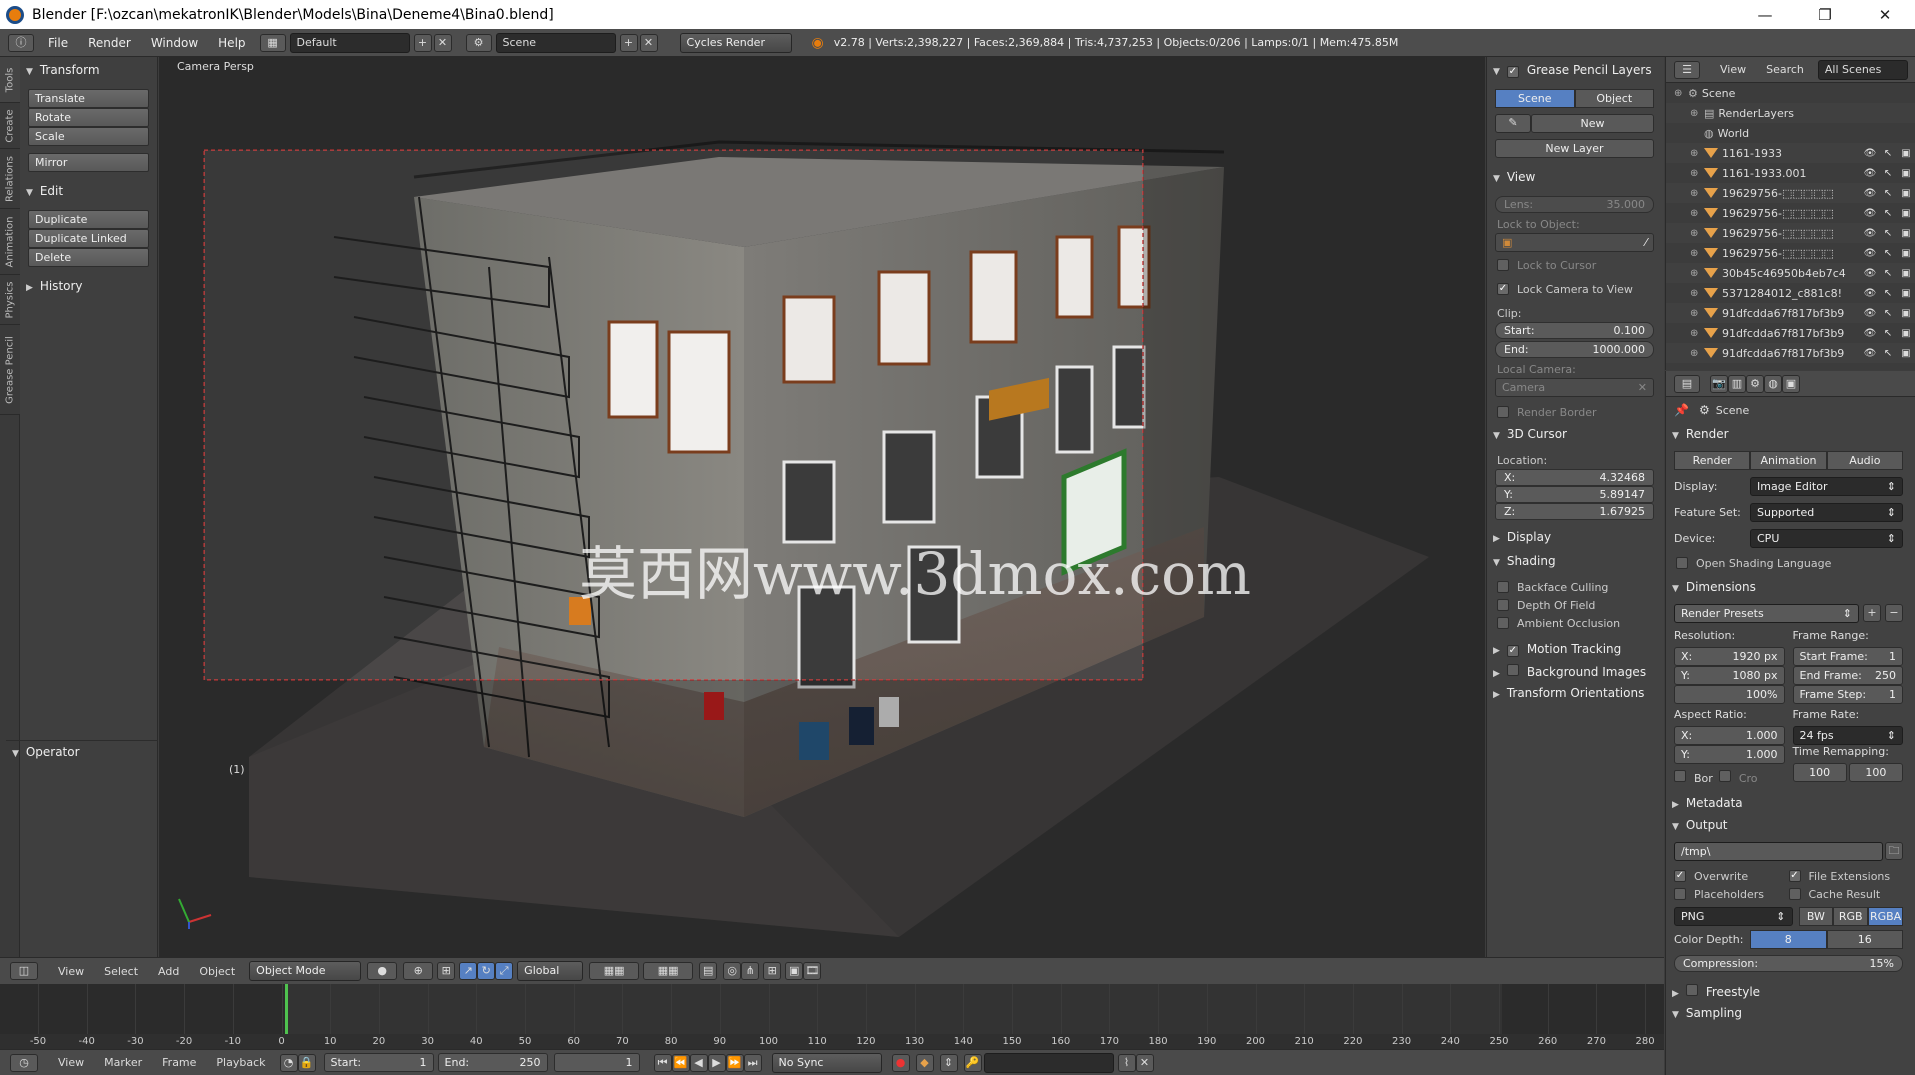 Image resolution: width=1915 pixels, height=1075 pixels. I want to click on lock-object-field: ▣ ⁄, so click(1574, 242).